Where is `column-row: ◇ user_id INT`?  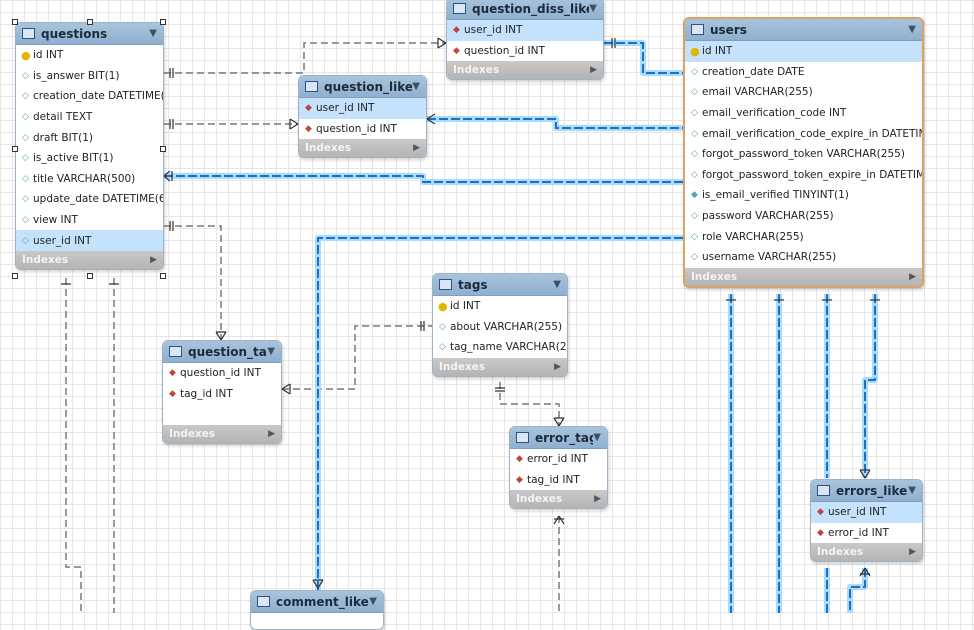 column-row: ◇ user_id INT is located at coordinates (89, 240).